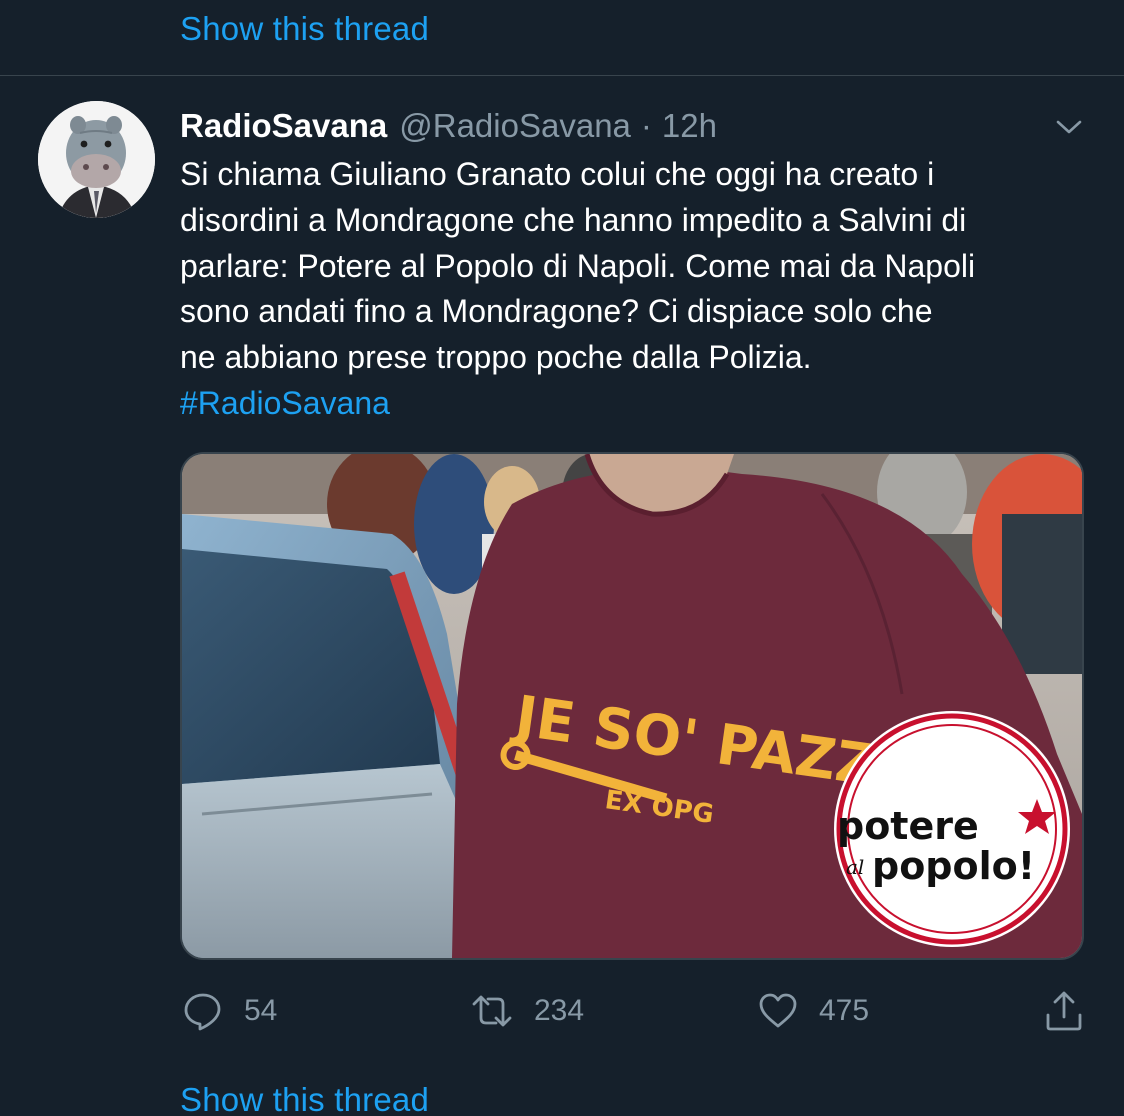  Describe the element at coordinates (304, 29) in the screenshot. I see `show-thread-link-top: Show this thread` at that location.